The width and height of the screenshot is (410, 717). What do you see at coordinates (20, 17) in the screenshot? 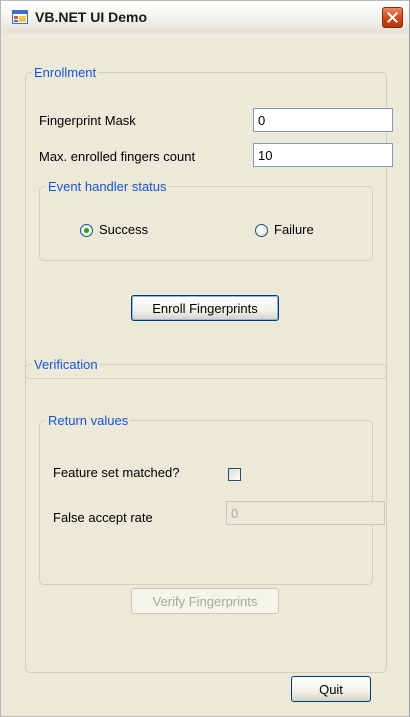
I see `window-app-icon` at bounding box center [20, 17].